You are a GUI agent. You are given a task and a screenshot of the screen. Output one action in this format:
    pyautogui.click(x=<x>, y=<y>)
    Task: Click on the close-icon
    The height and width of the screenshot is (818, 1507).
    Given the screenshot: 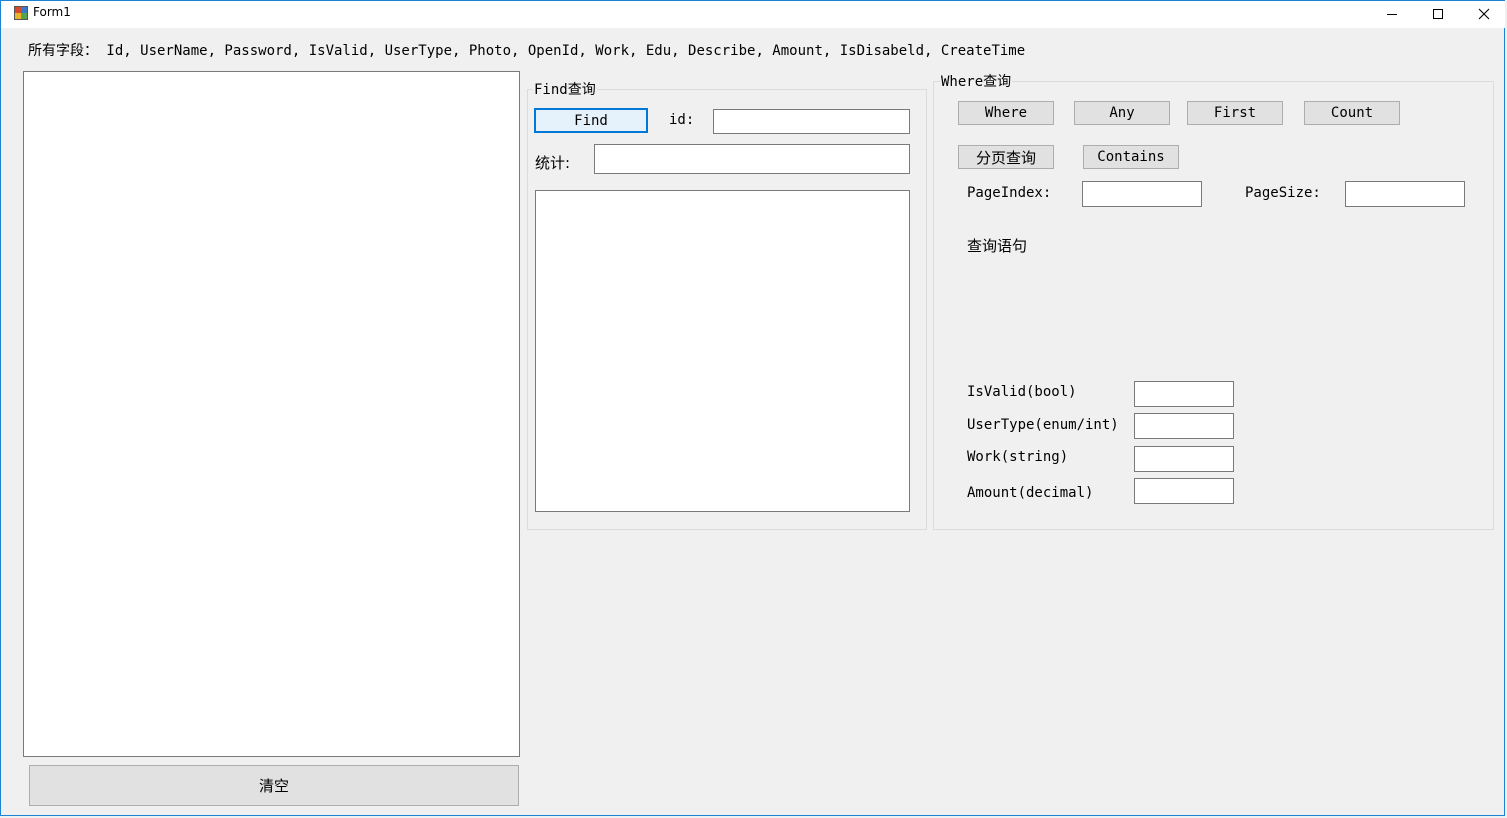 What is the action you would take?
    pyautogui.click(x=1484, y=14)
    